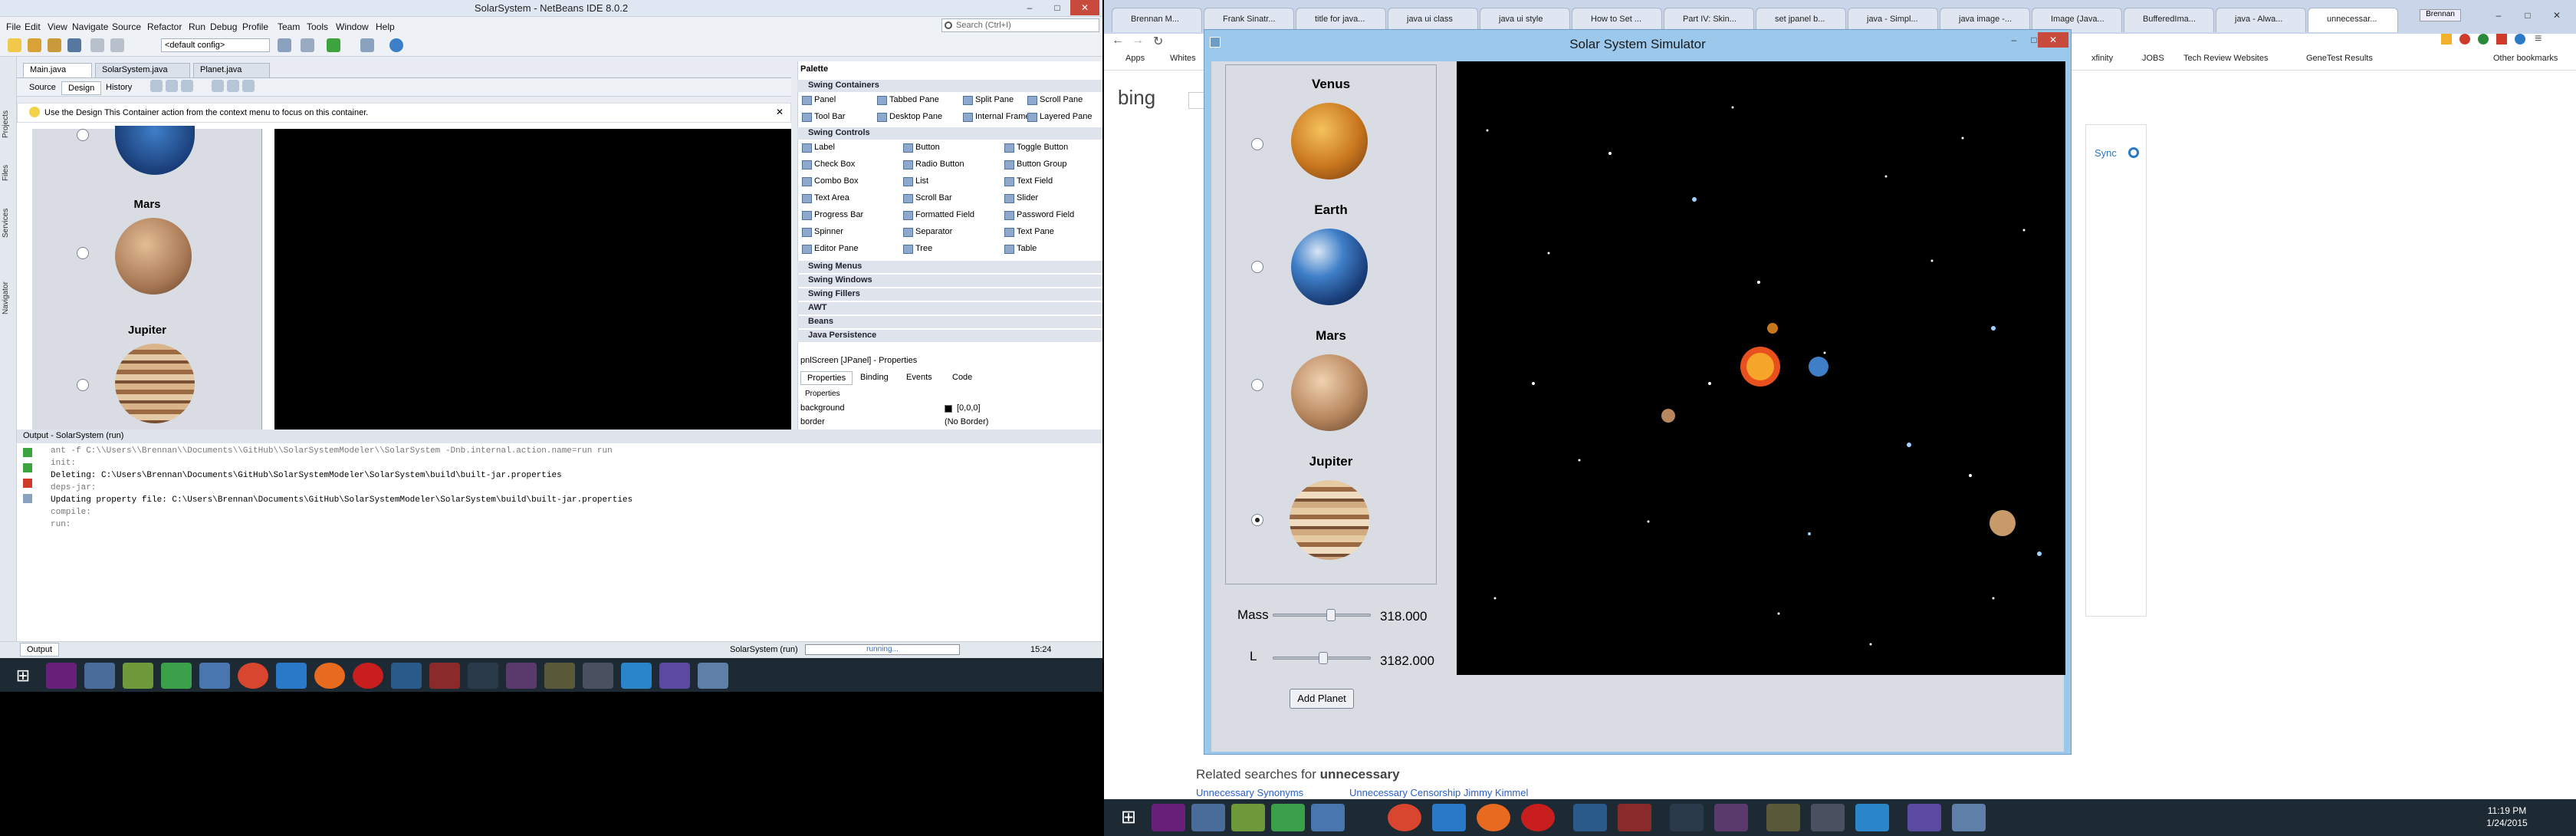 This screenshot has height=836, width=2576. I want to click on search-input: Search (Ctrl+I), so click(1020, 25).